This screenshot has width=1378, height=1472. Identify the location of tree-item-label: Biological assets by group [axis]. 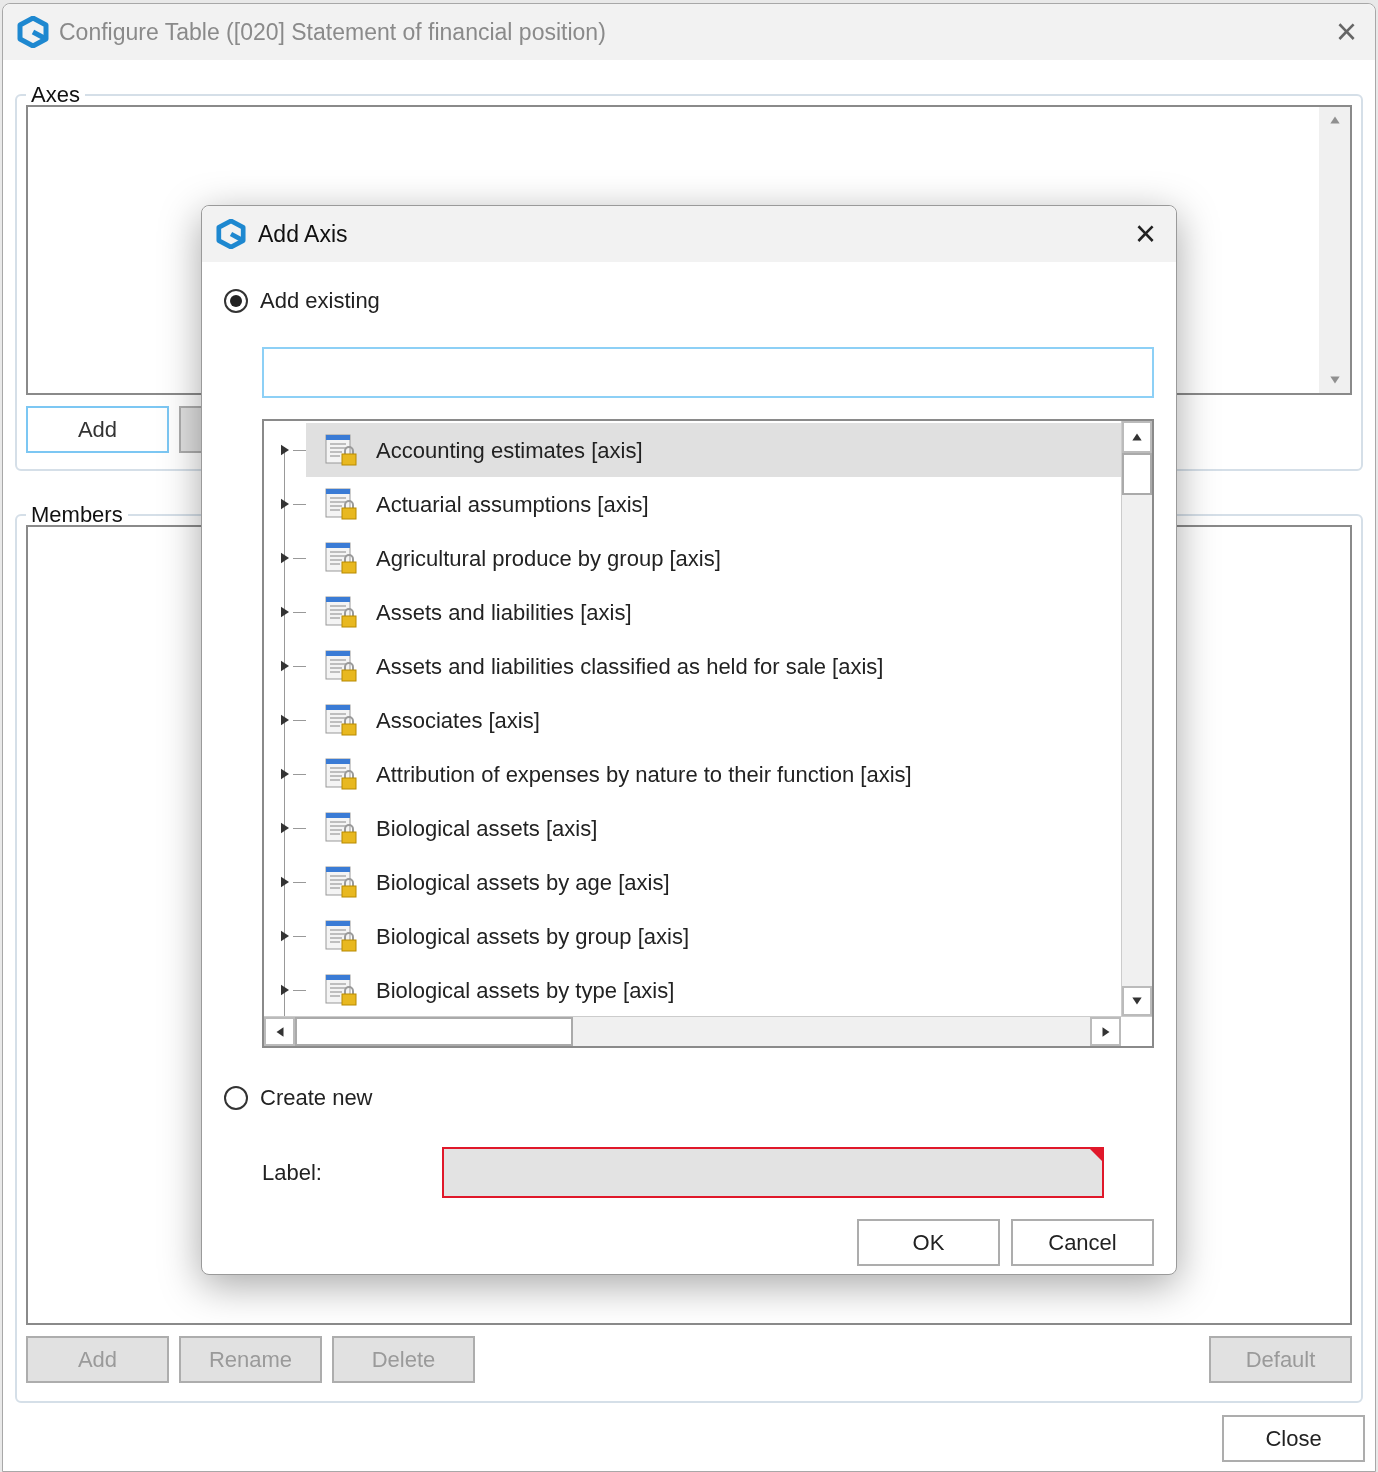
(533, 936).